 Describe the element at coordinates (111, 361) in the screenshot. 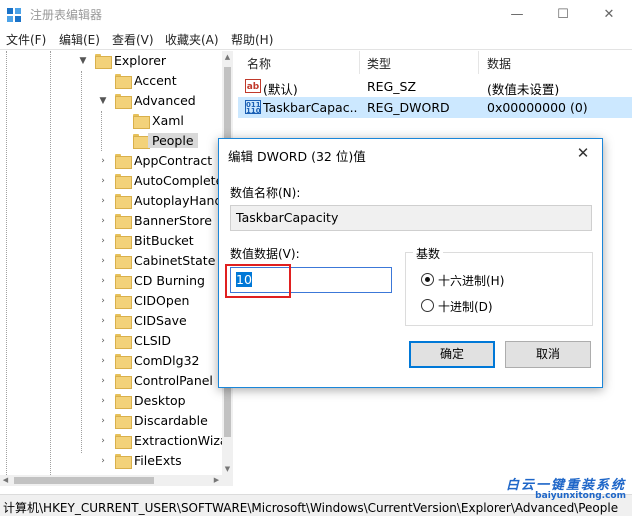

I see `tree-item: › ComDlg32` at that location.